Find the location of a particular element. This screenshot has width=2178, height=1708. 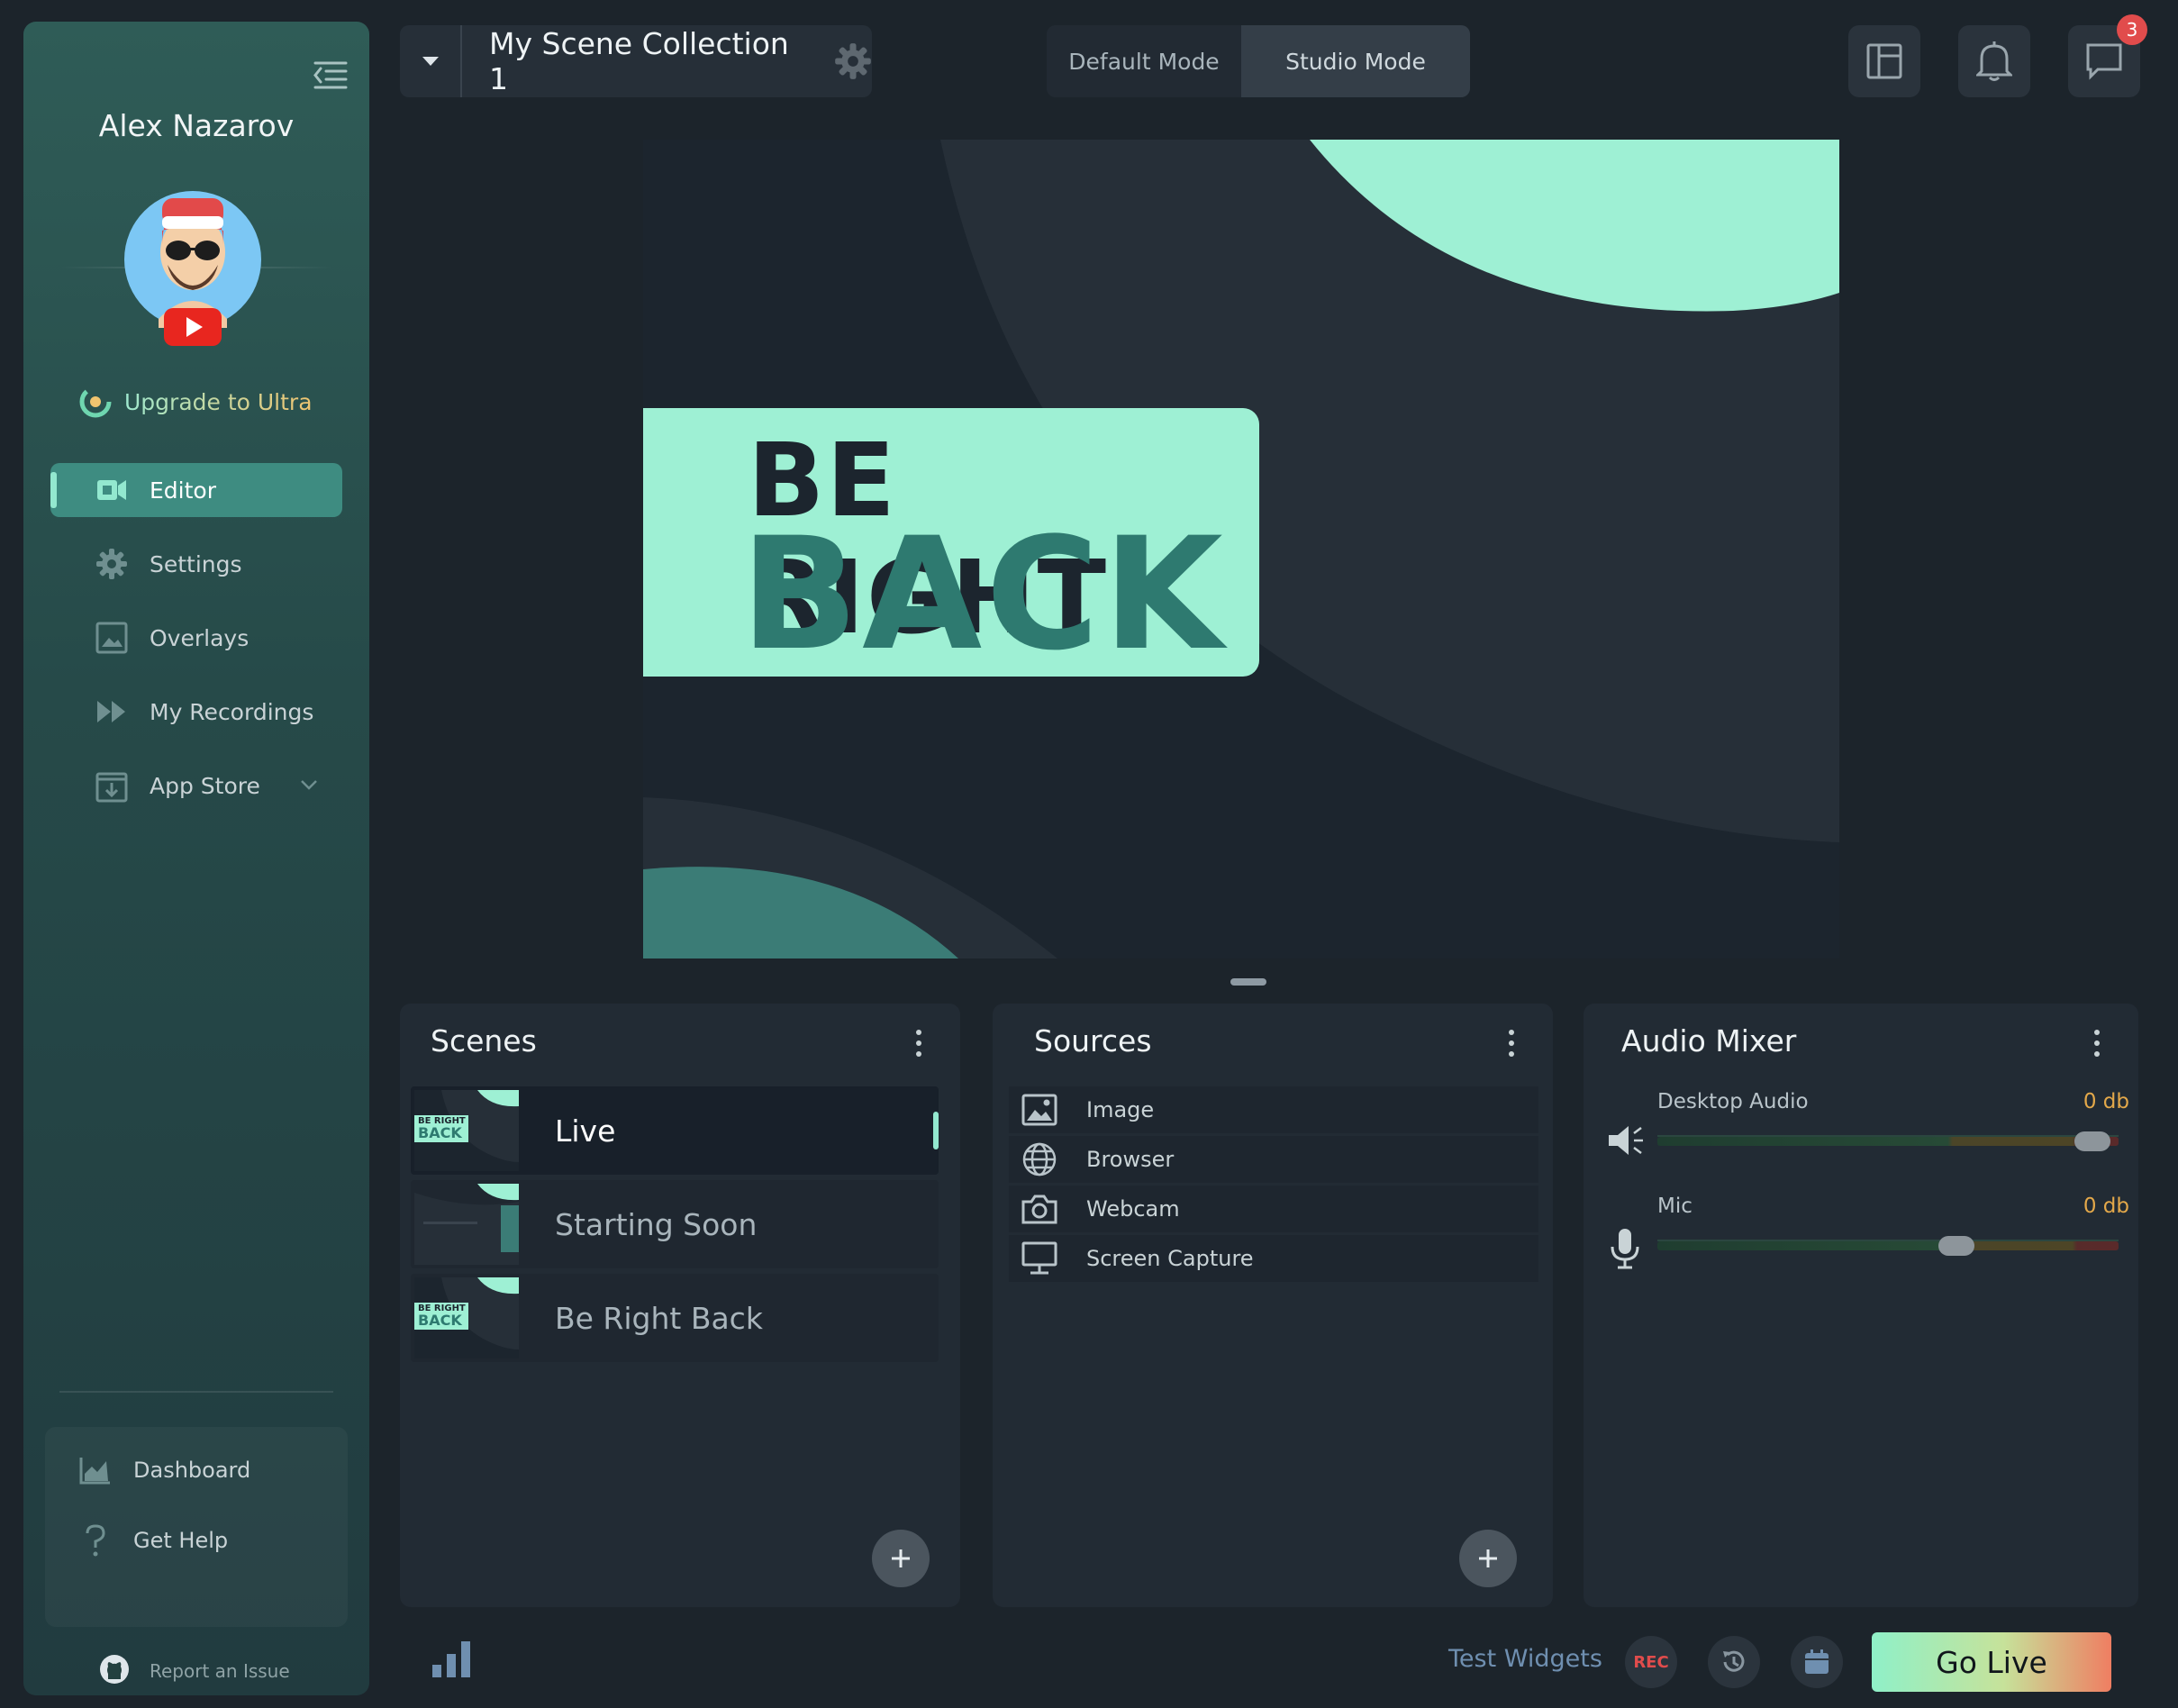

caret-down-icon is located at coordinates (430, 61).